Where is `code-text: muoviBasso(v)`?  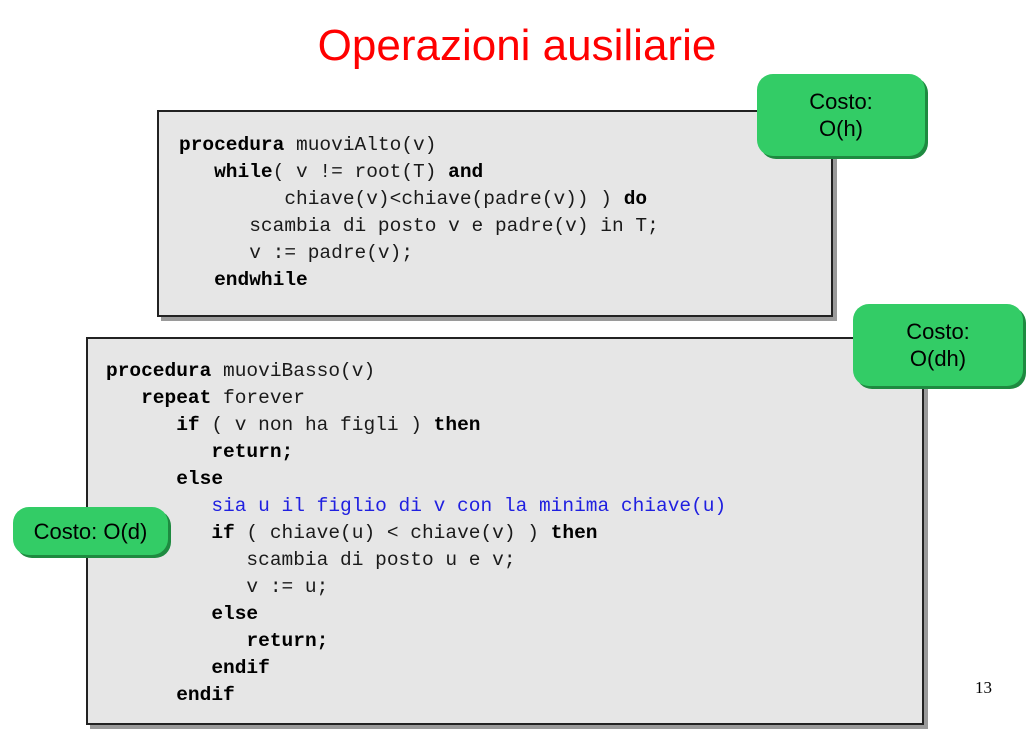
code-text: muoviBasso(v) is located at coordinates (293, 371).